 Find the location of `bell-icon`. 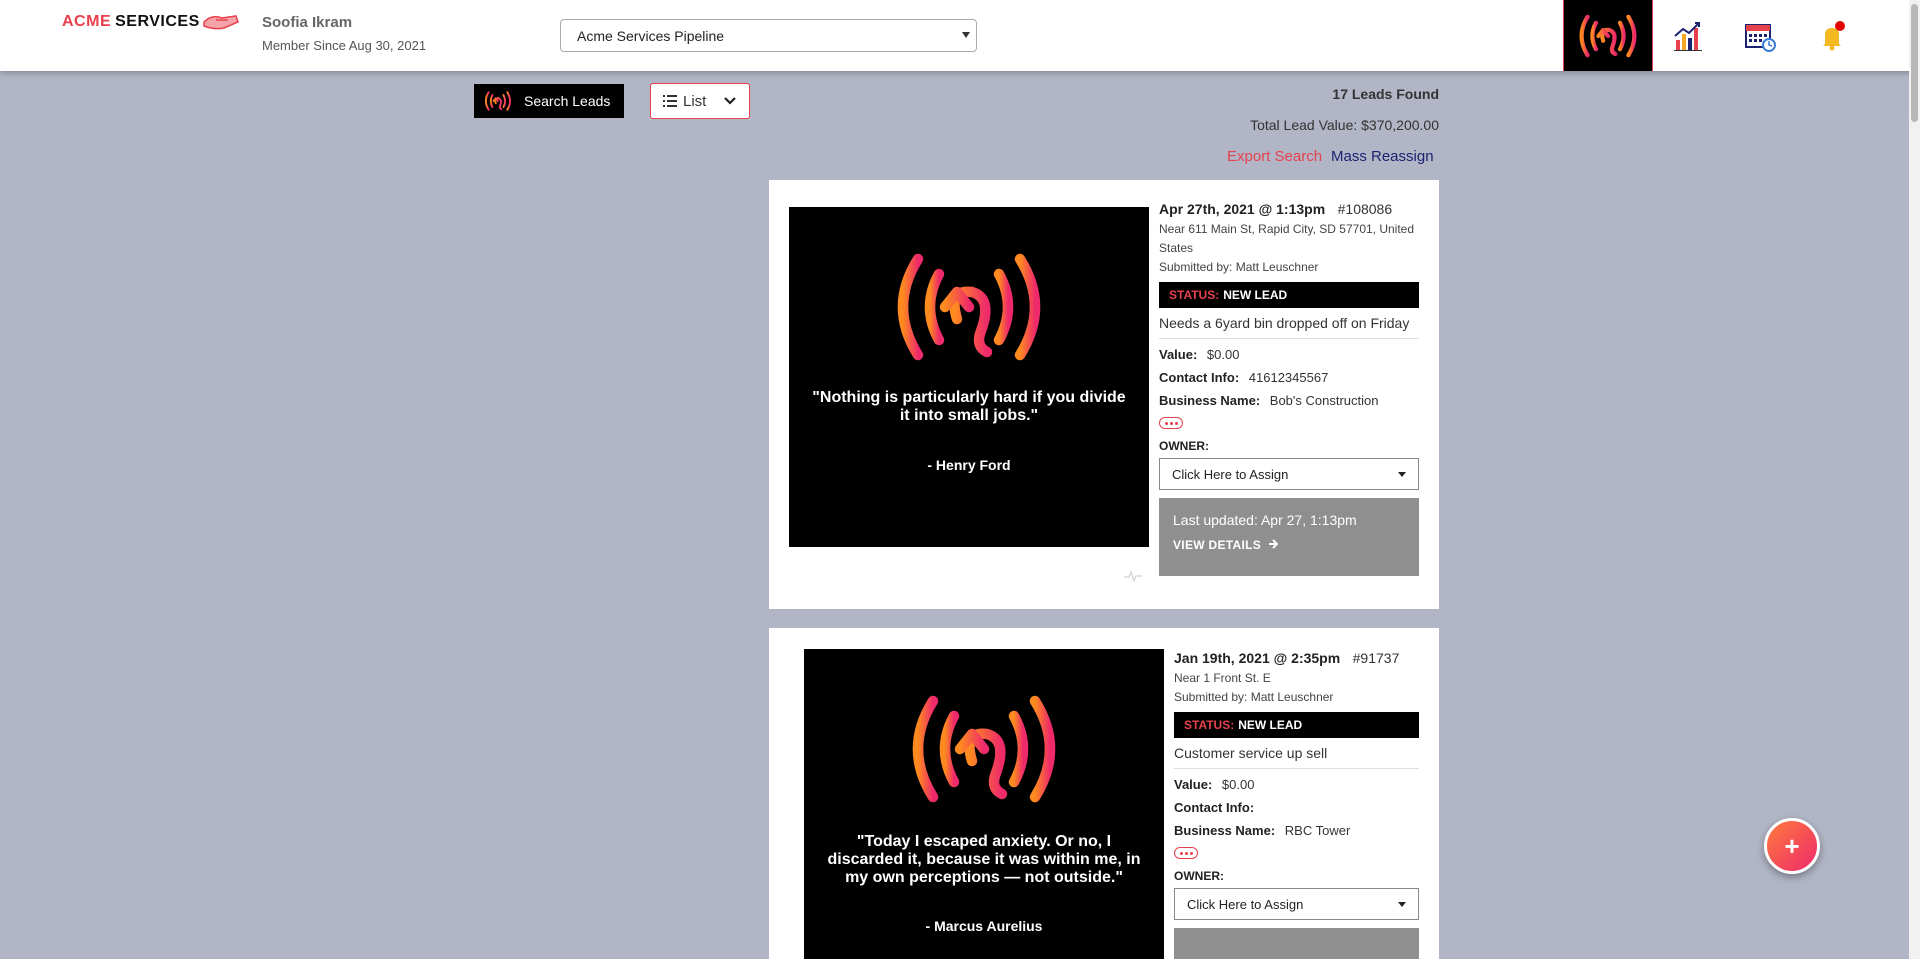

bell-icon is located at coordinates (1834, 35).